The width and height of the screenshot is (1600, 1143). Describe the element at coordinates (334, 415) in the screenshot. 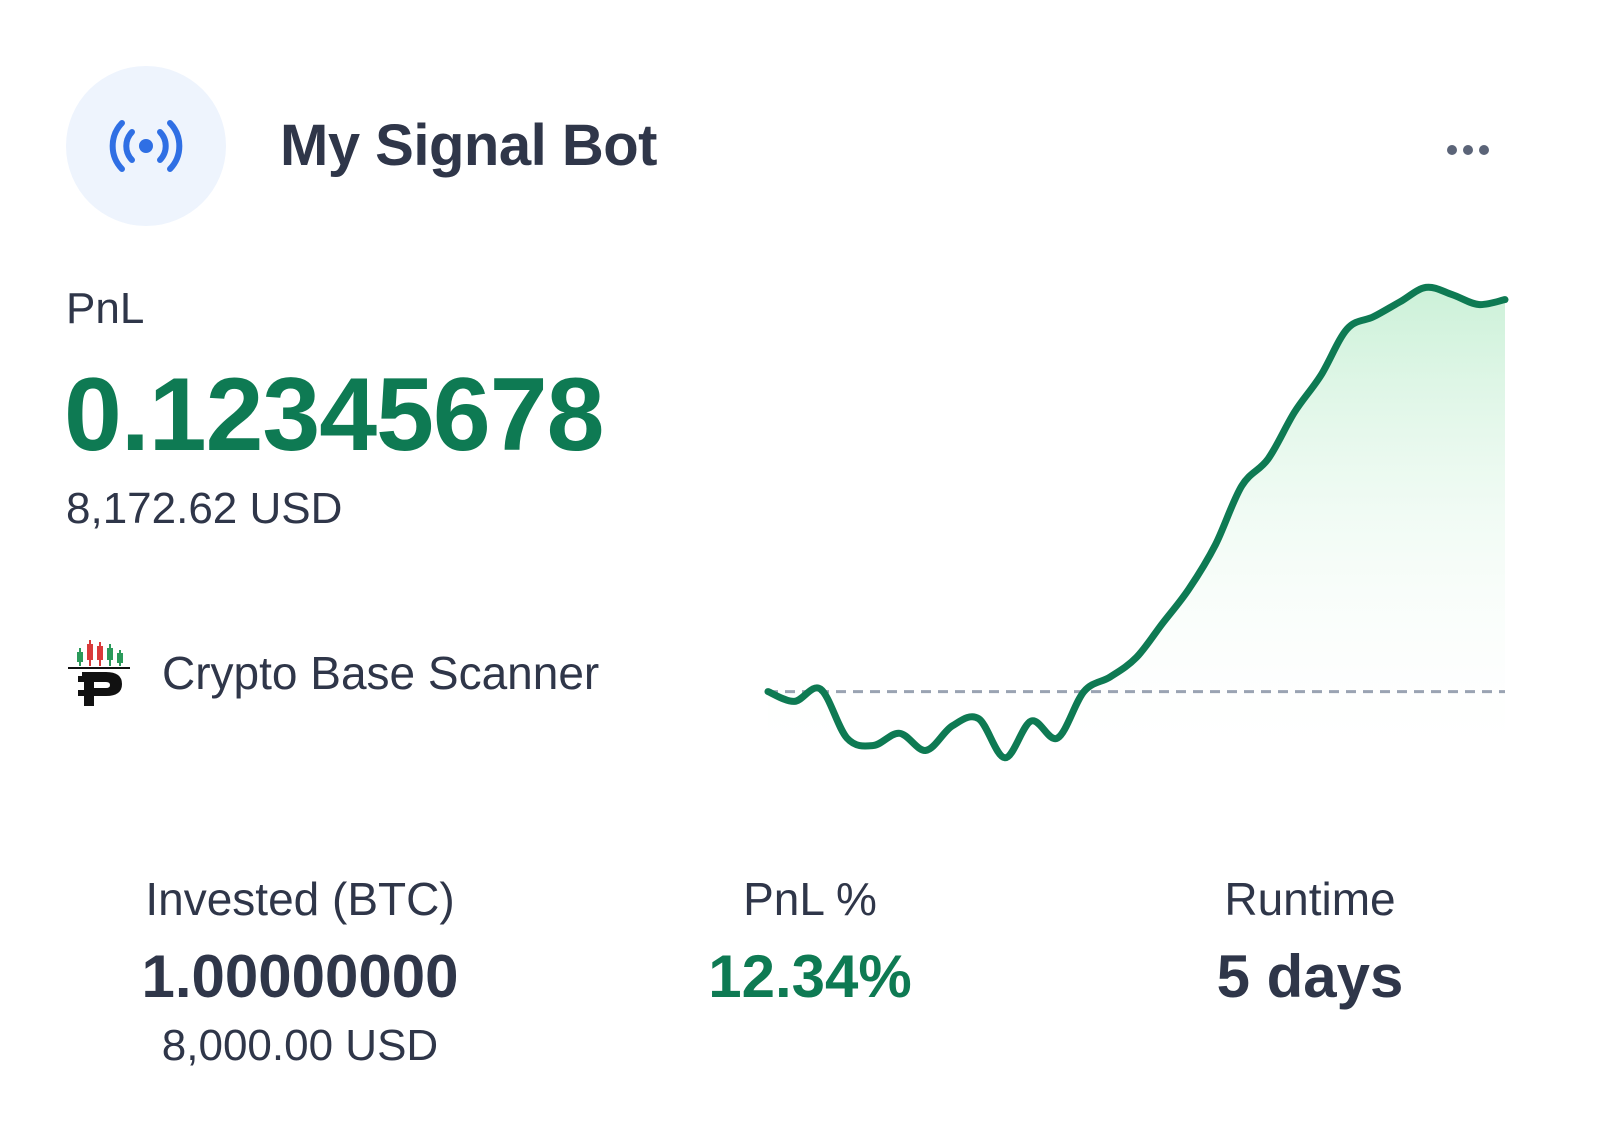

I see `pnl-value: 0.12345678` at that location.